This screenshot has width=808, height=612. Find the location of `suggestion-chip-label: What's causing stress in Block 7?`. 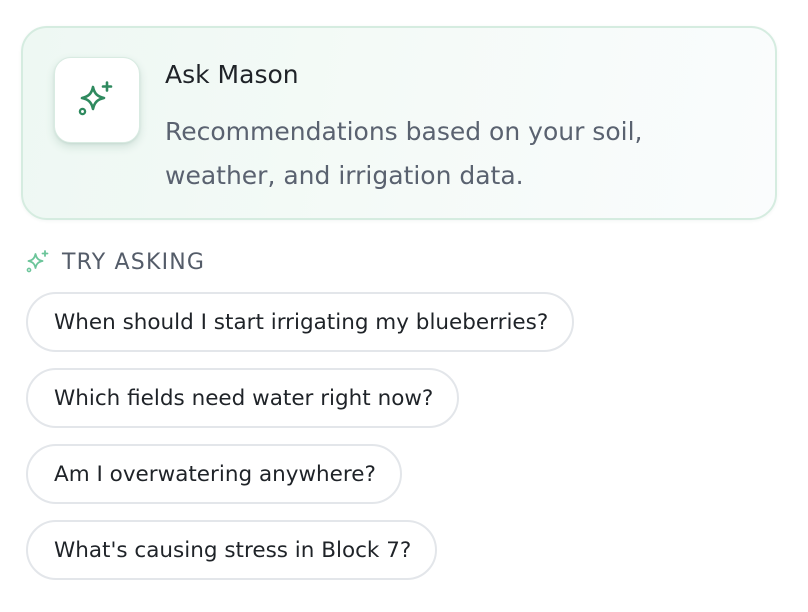

suggestion-chip-label: What's causing stress in Block 7? is located at coordinates (233, 550).